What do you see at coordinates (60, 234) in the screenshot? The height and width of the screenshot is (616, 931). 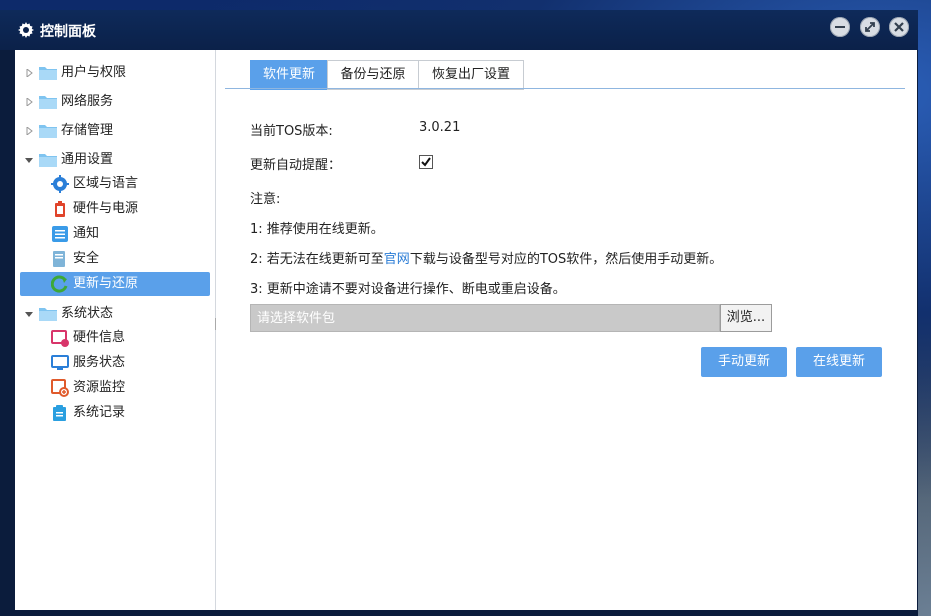 I see `notification-list-icon` at bounding box center [60, 234].